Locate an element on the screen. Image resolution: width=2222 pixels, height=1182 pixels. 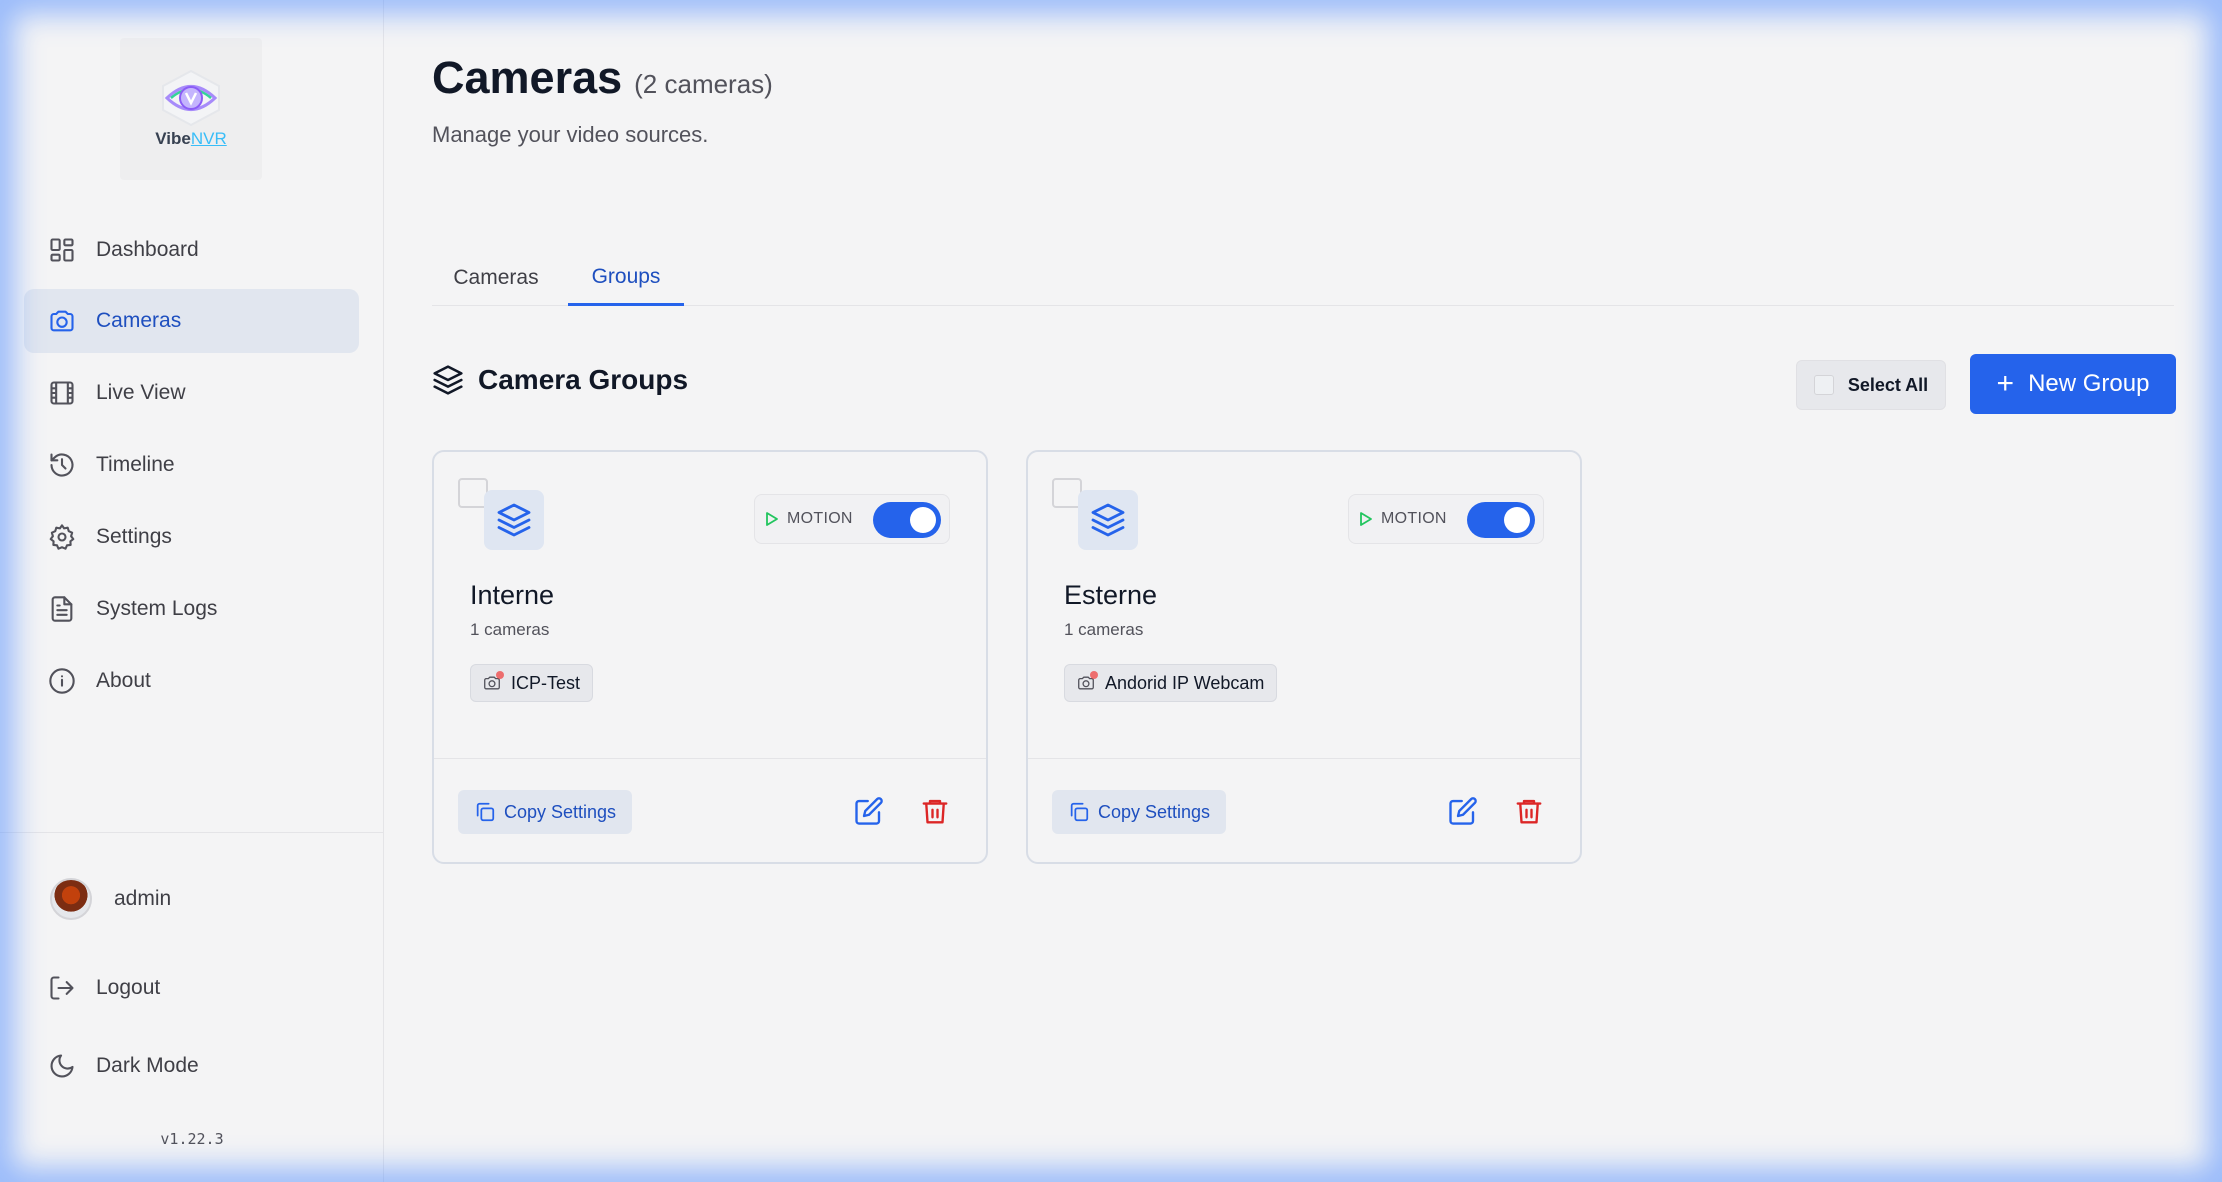
sidebar-item-settings: Settings is located at coordinates (191, 537).